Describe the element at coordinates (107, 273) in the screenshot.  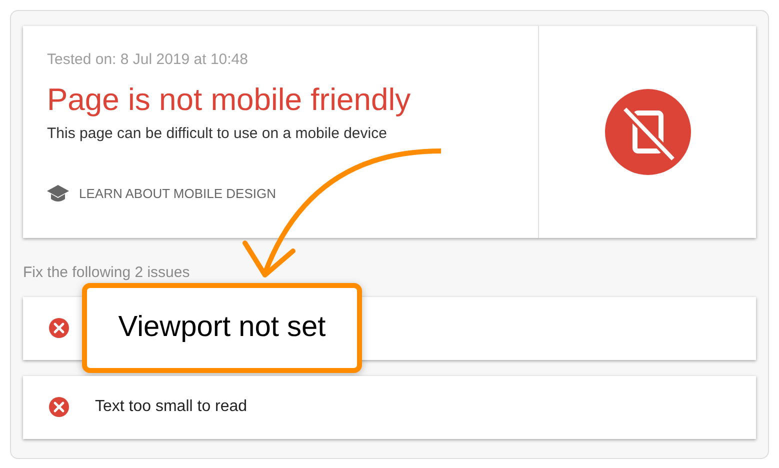
I see `issues-heading: Fix the following 2 issues` at that location.